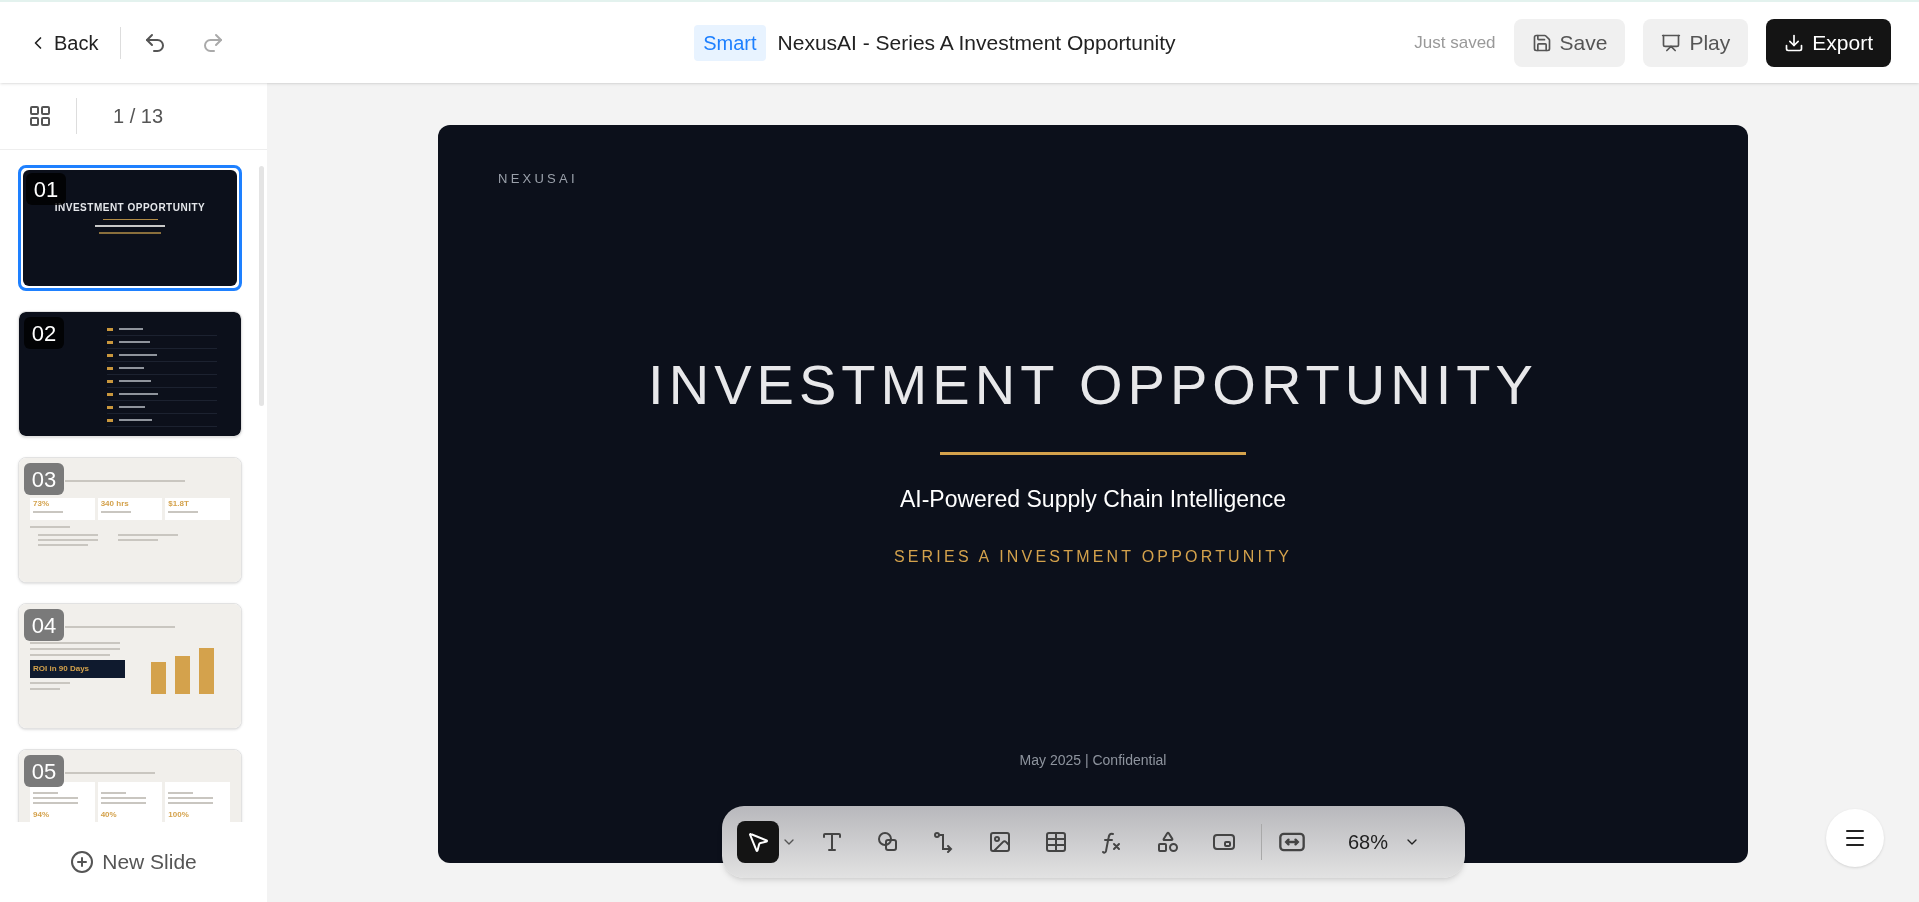 The height and width of the screenshot is (902, 1919). I want to click on presentation-icon, so click(1671, 42).